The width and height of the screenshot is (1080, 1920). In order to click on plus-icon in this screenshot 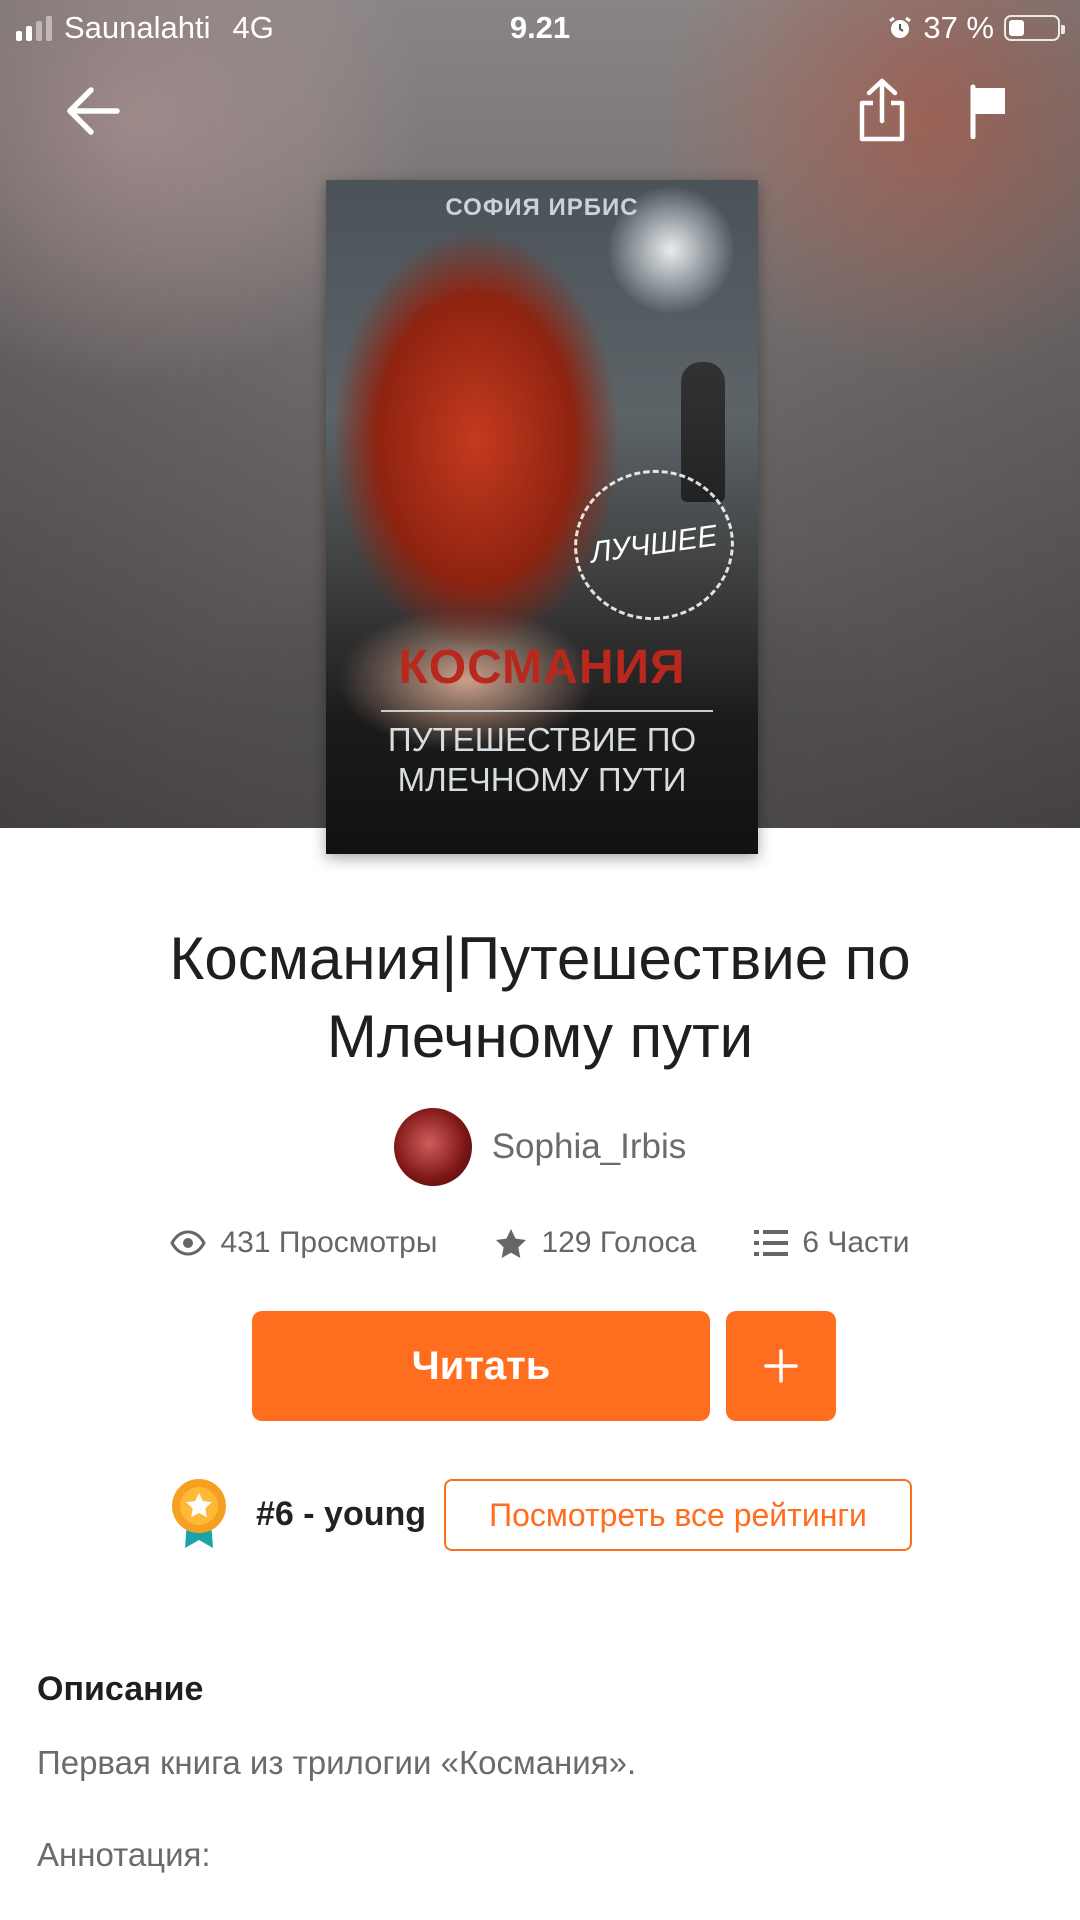, I will do `click(781, 1366)`.